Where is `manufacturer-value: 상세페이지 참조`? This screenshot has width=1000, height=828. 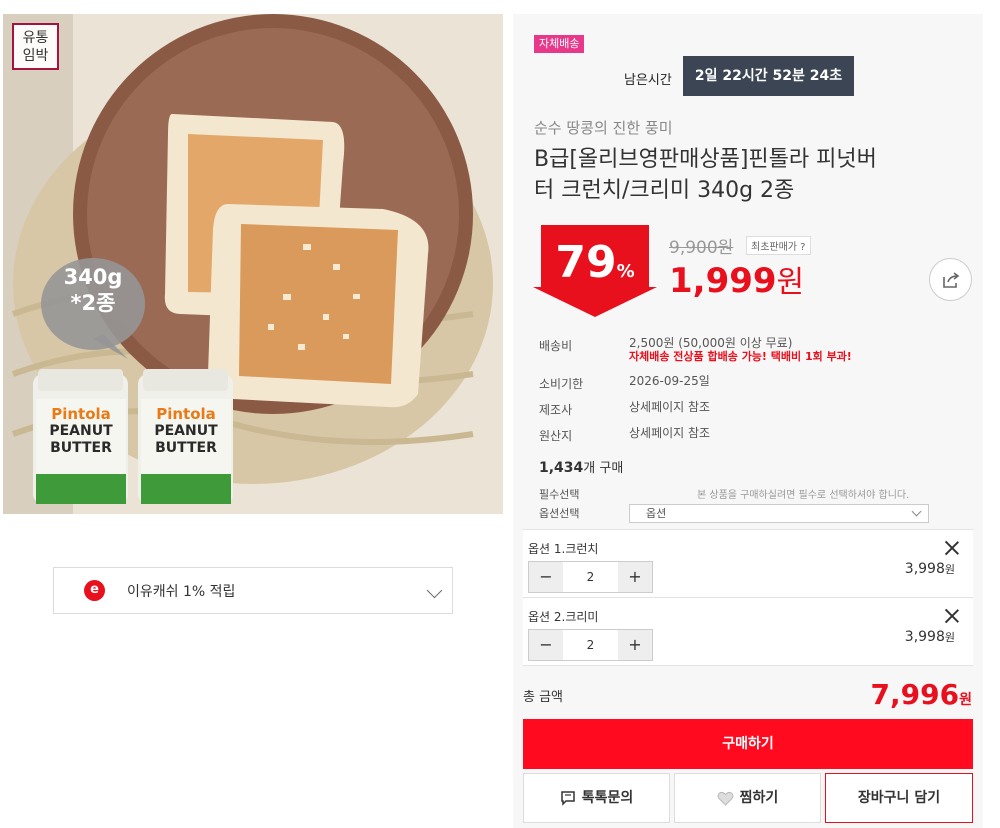
manufacturer-value: 상세페이지 참조 is located at coordinates (670, 407).